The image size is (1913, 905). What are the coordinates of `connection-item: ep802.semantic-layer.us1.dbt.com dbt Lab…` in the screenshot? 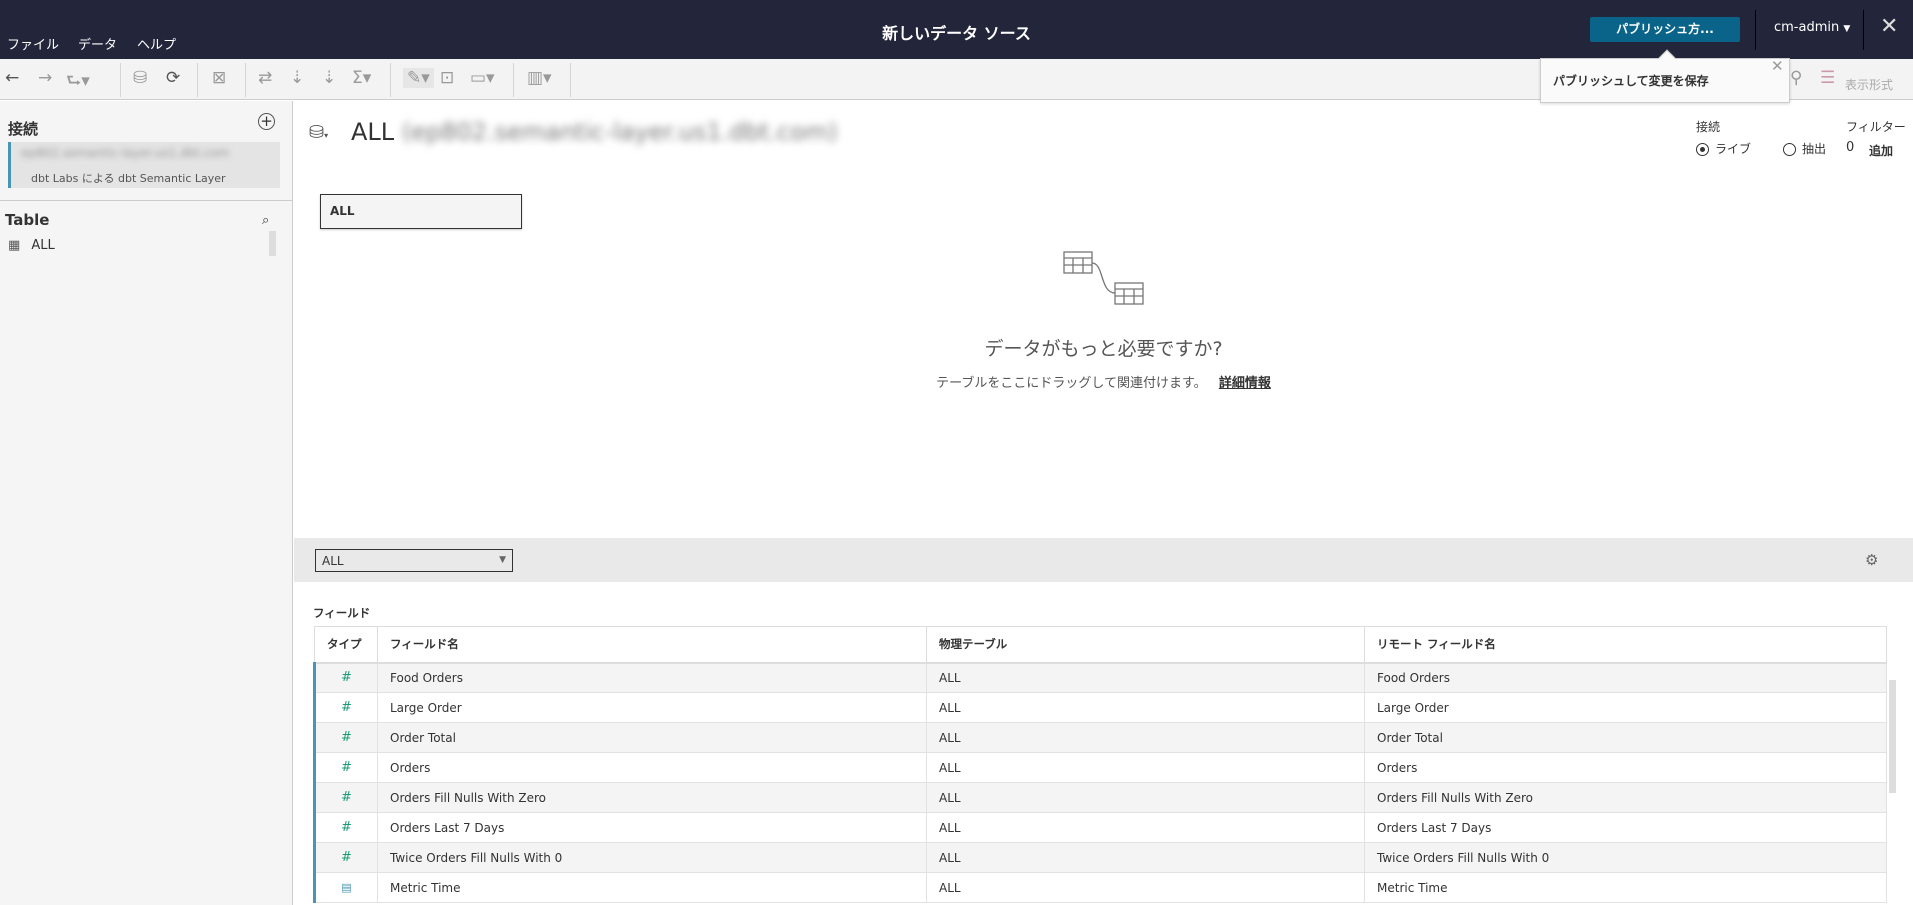 It's located at (144, 165).